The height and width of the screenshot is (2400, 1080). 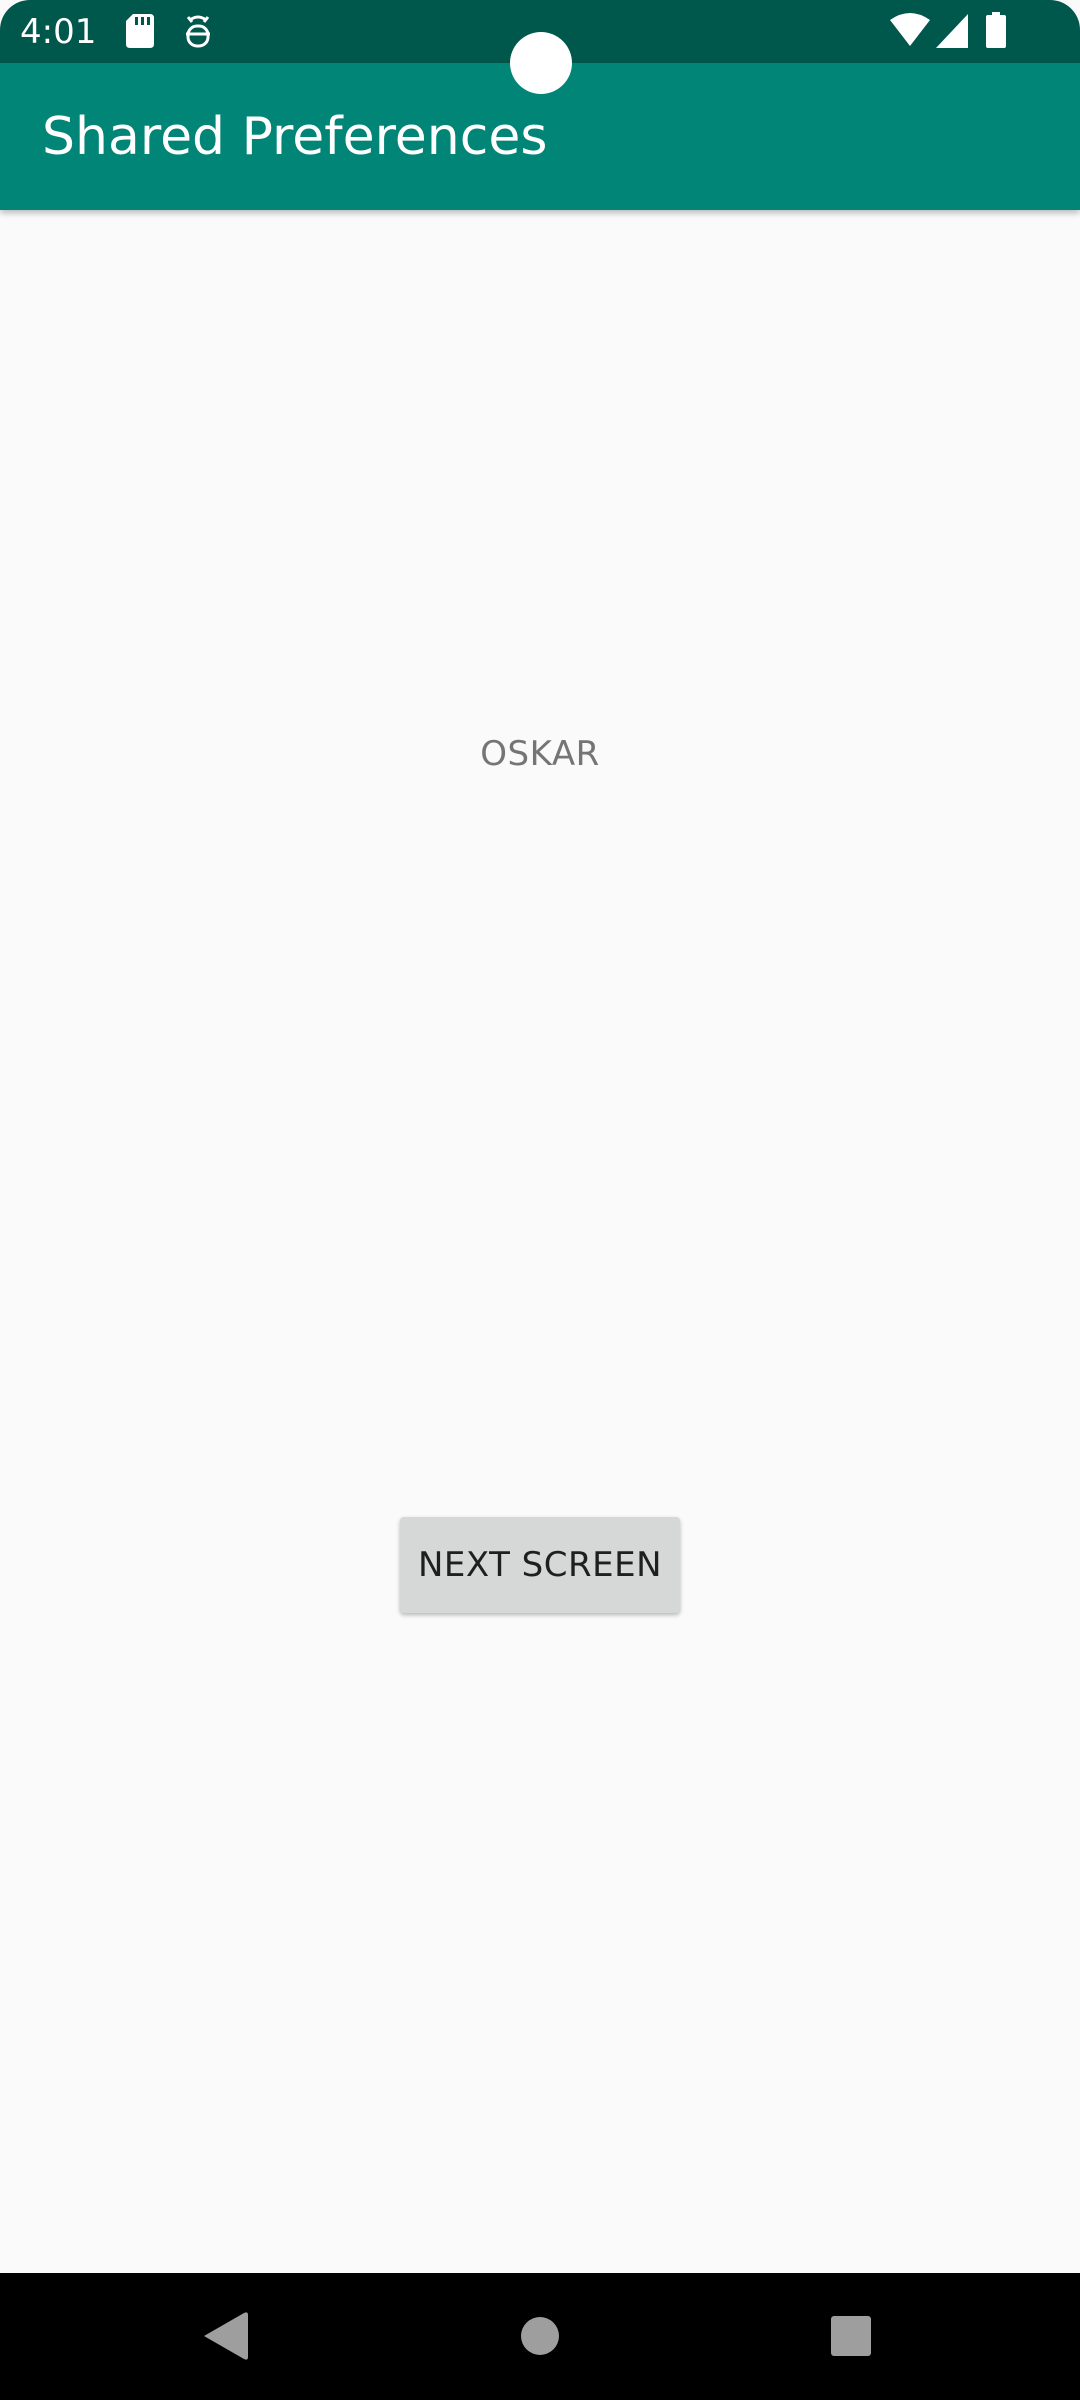 What do you see at coordinates (541, 63) in the screenshot?
I see `camera-cutout` at bounding box center [541, 63].